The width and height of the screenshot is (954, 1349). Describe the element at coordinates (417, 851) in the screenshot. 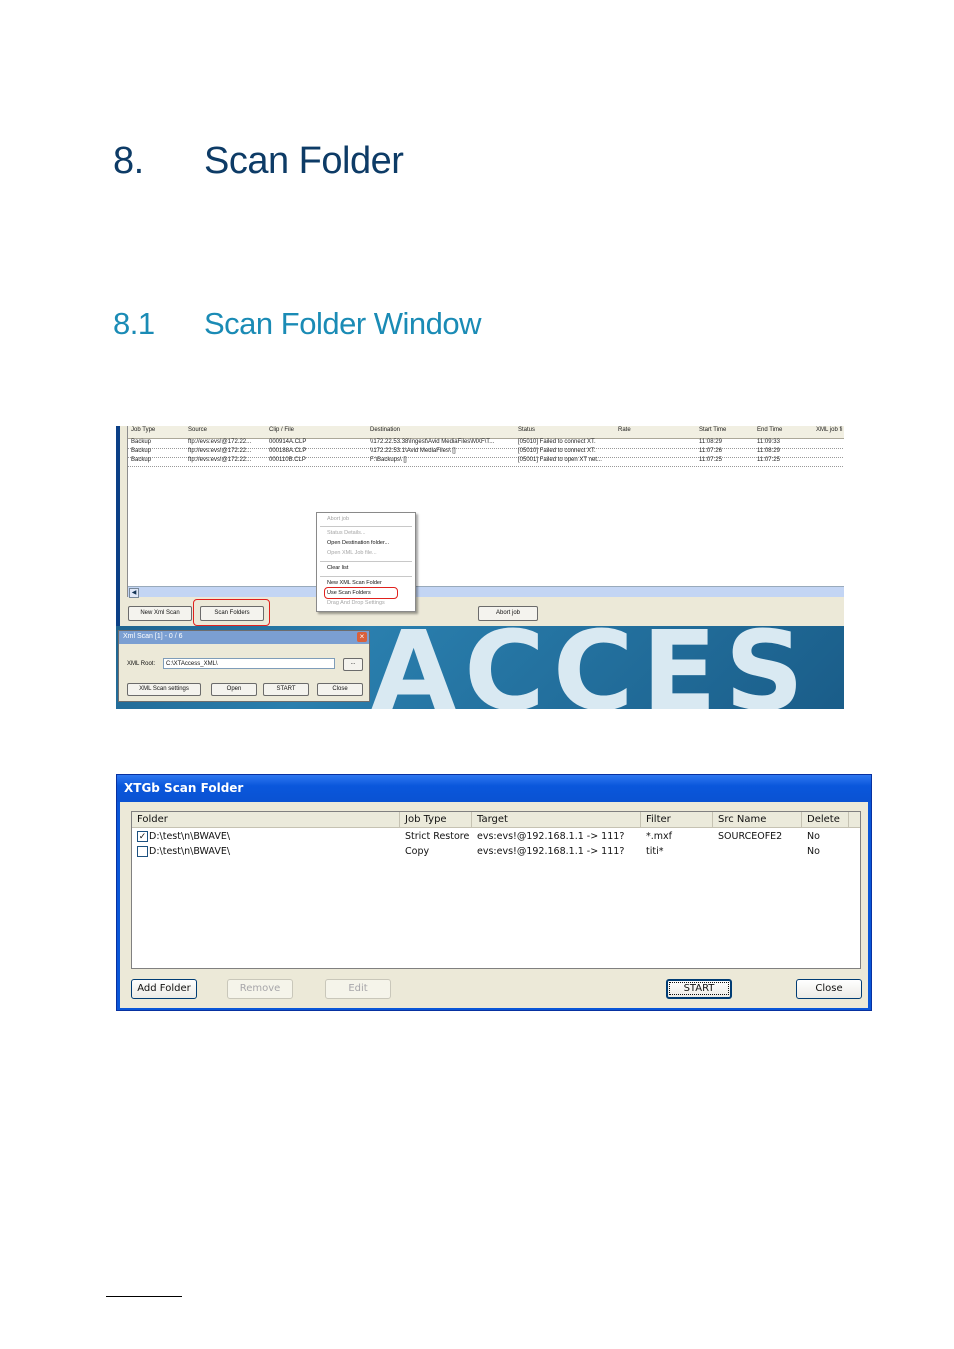

I see `cell-job-type: Copy` at that location.